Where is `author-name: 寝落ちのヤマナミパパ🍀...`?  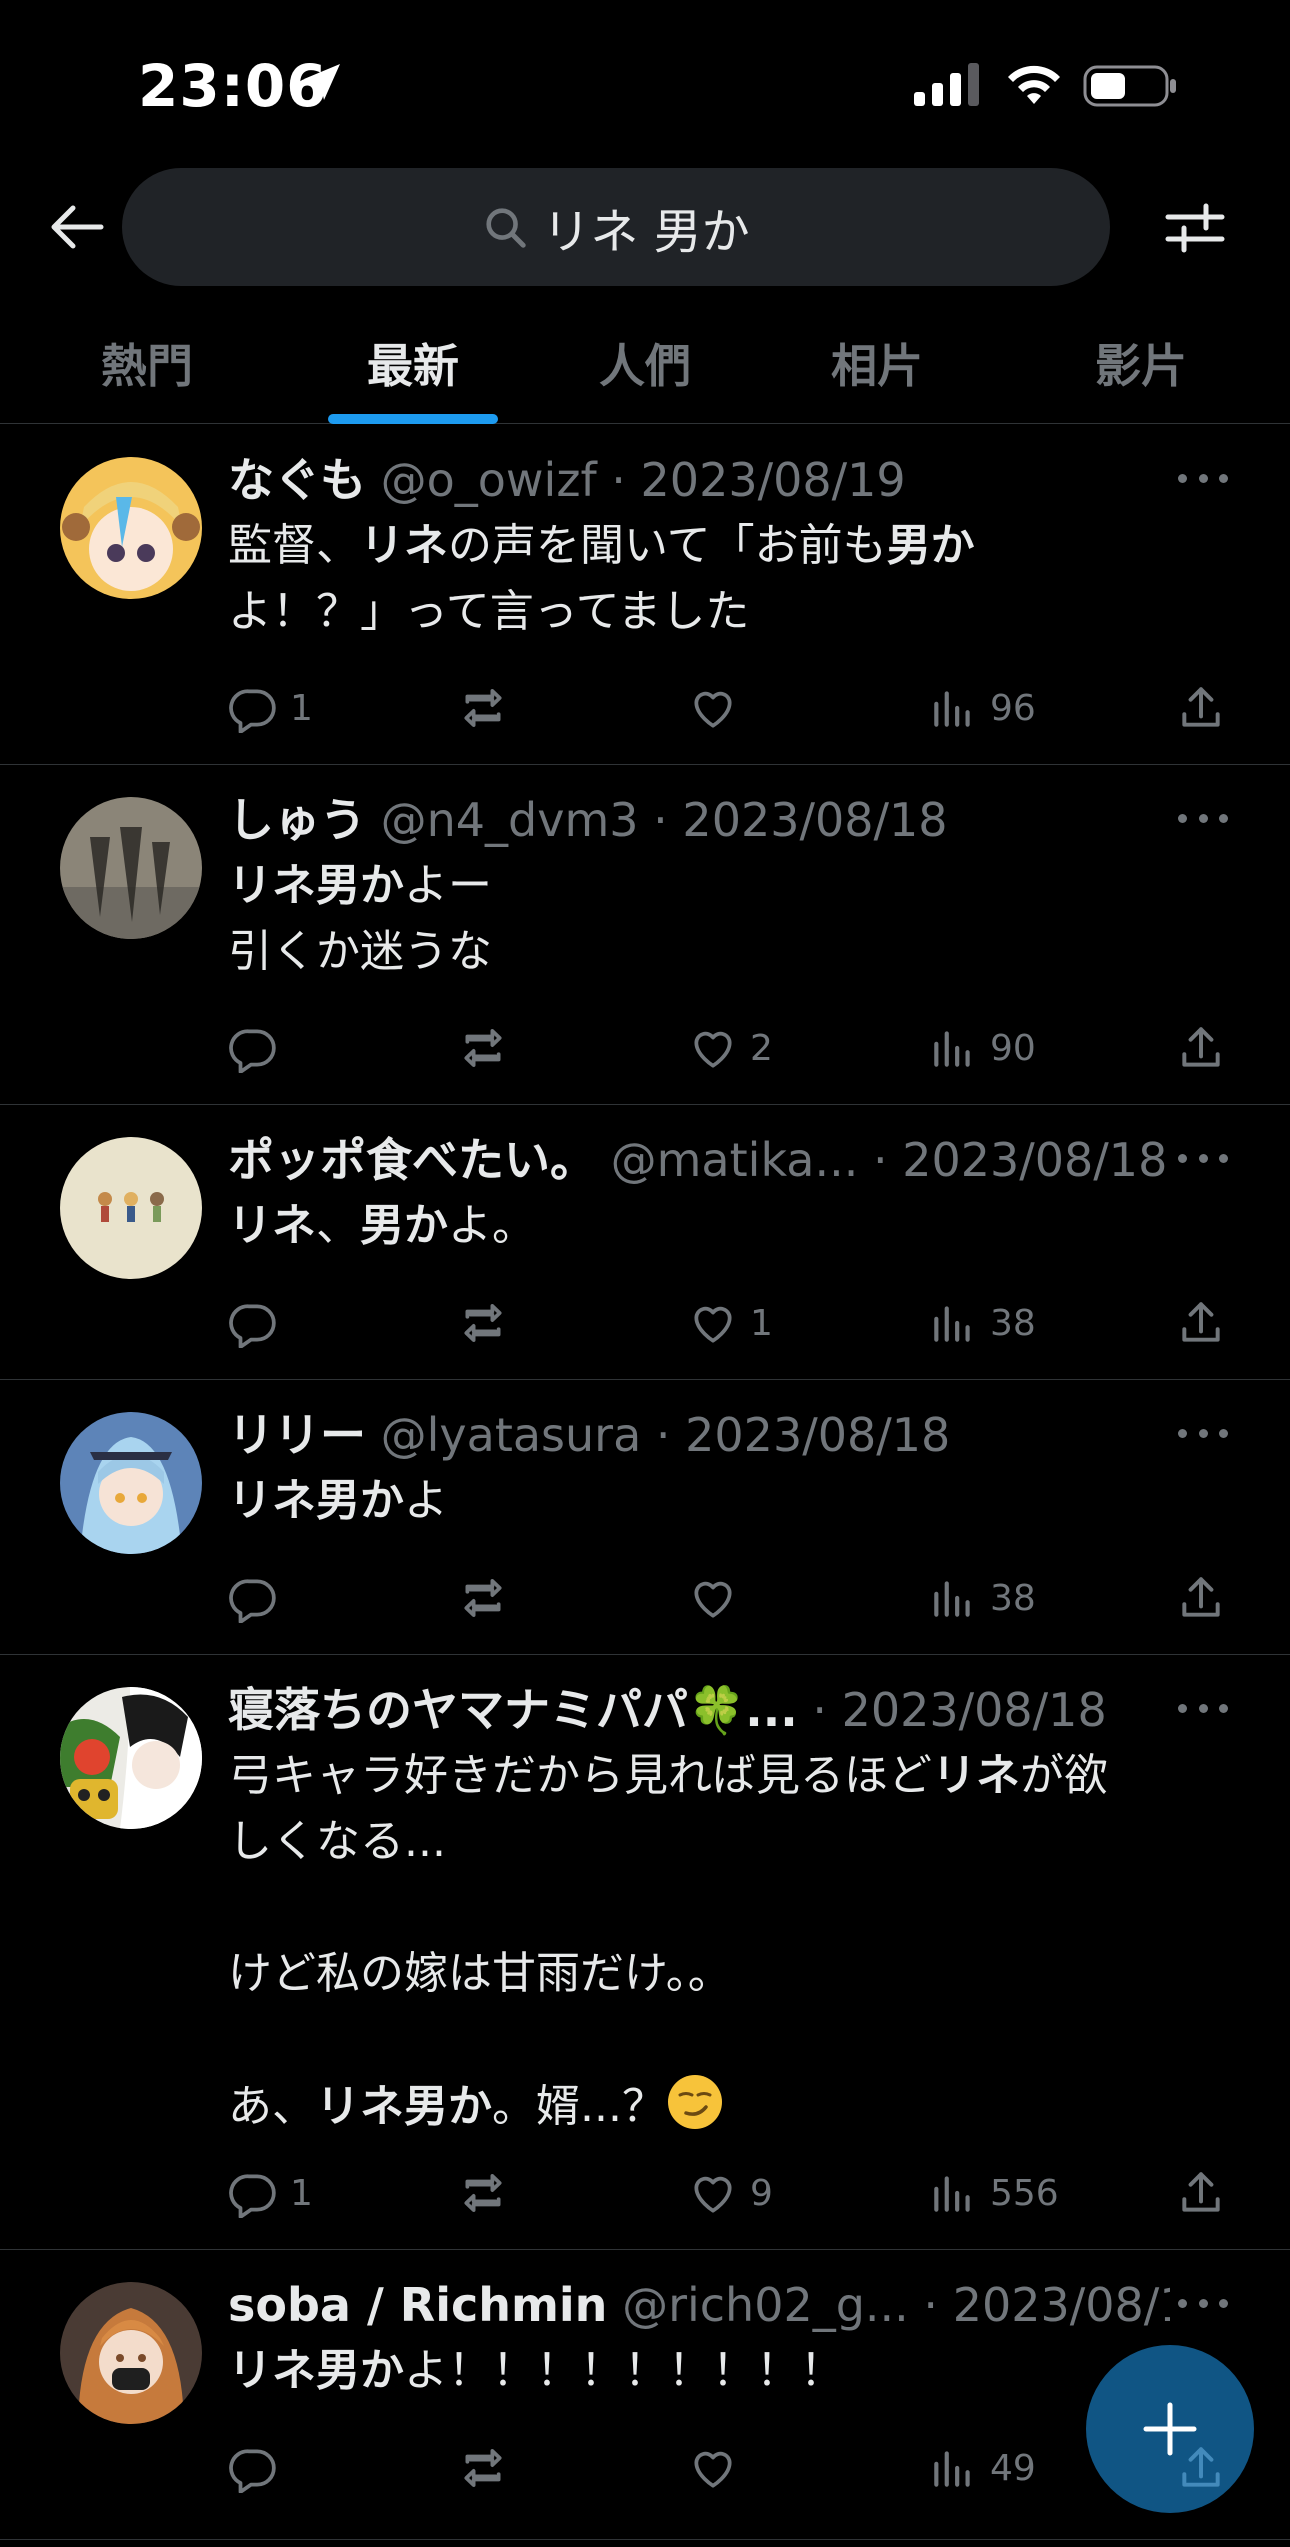 author-name: 寝落ちのヤマナミパパ🍀... is located at coordinates (513, 1710).